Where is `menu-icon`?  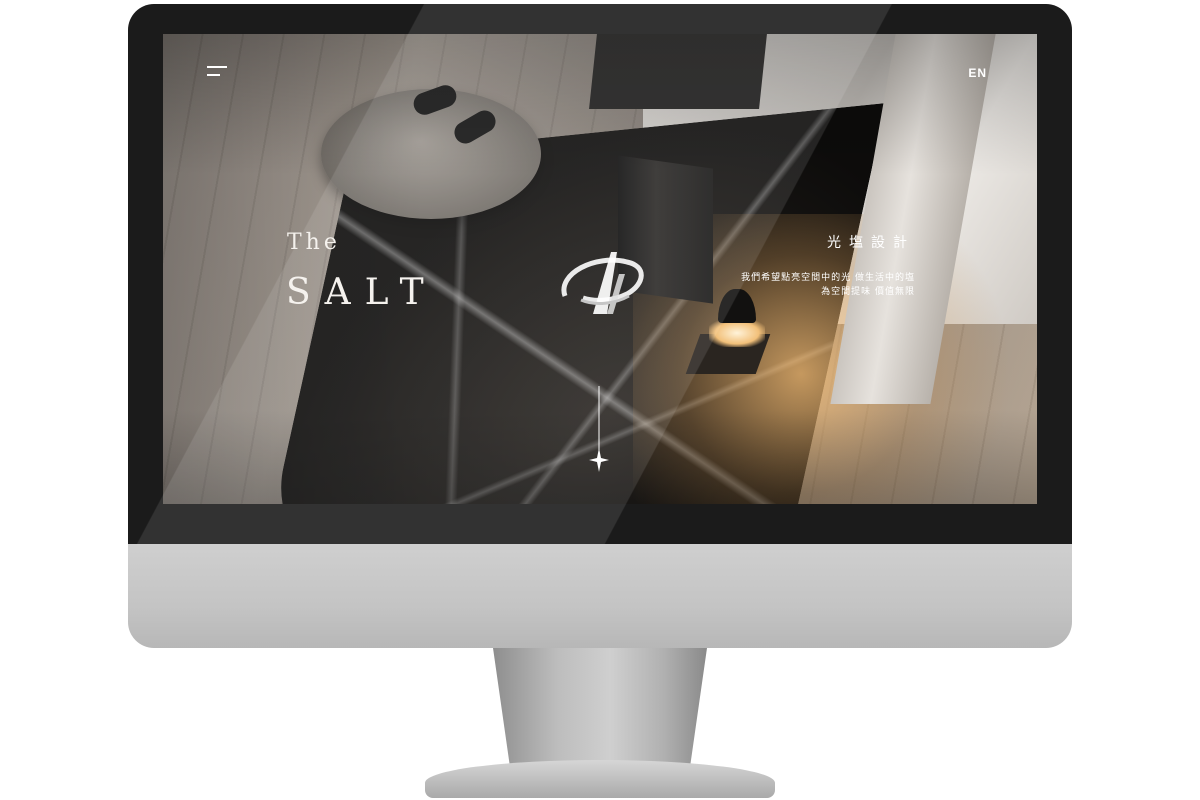 menu-icon is located at coordinates (217, 72).